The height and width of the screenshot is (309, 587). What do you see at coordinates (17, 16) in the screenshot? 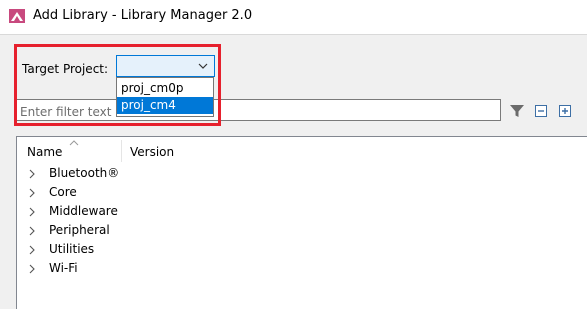
I see `app-icon` at bounding box center [17, 16].